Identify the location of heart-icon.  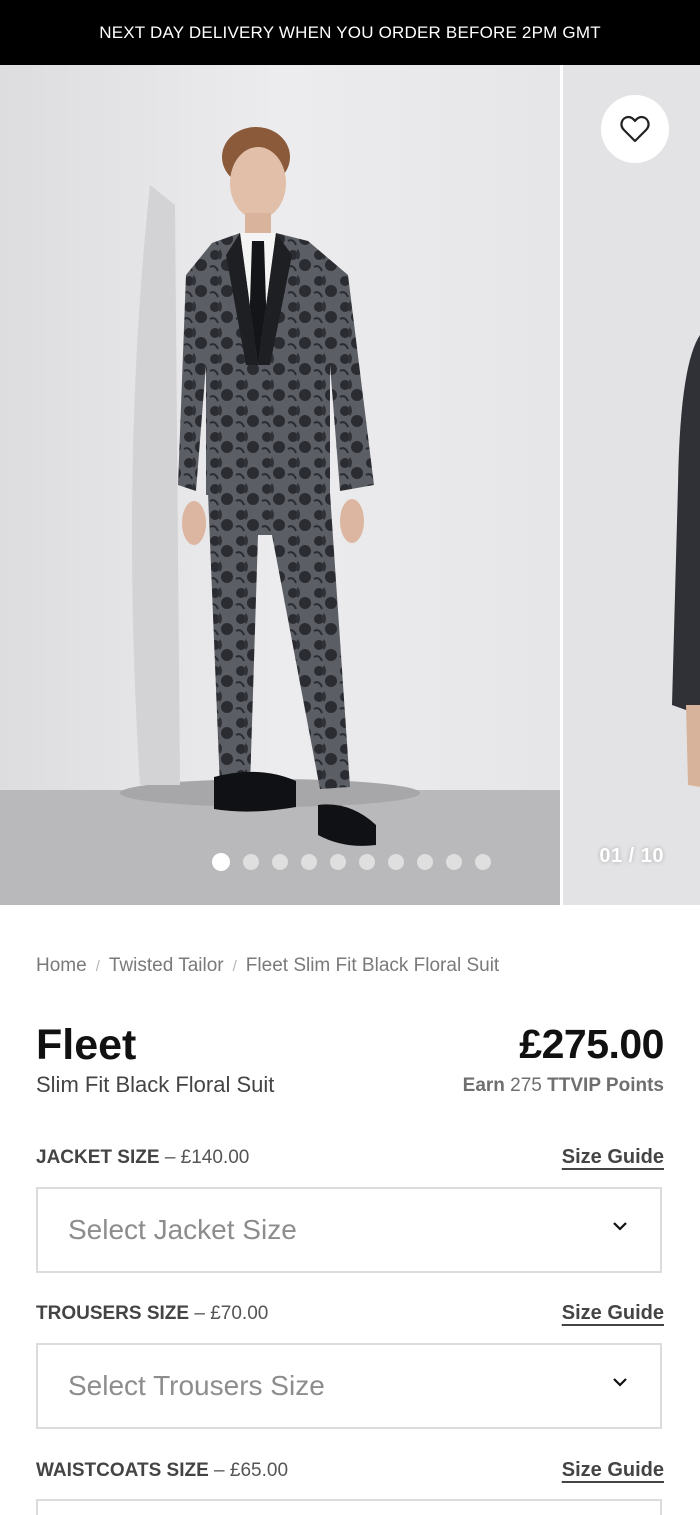
(635, 129).